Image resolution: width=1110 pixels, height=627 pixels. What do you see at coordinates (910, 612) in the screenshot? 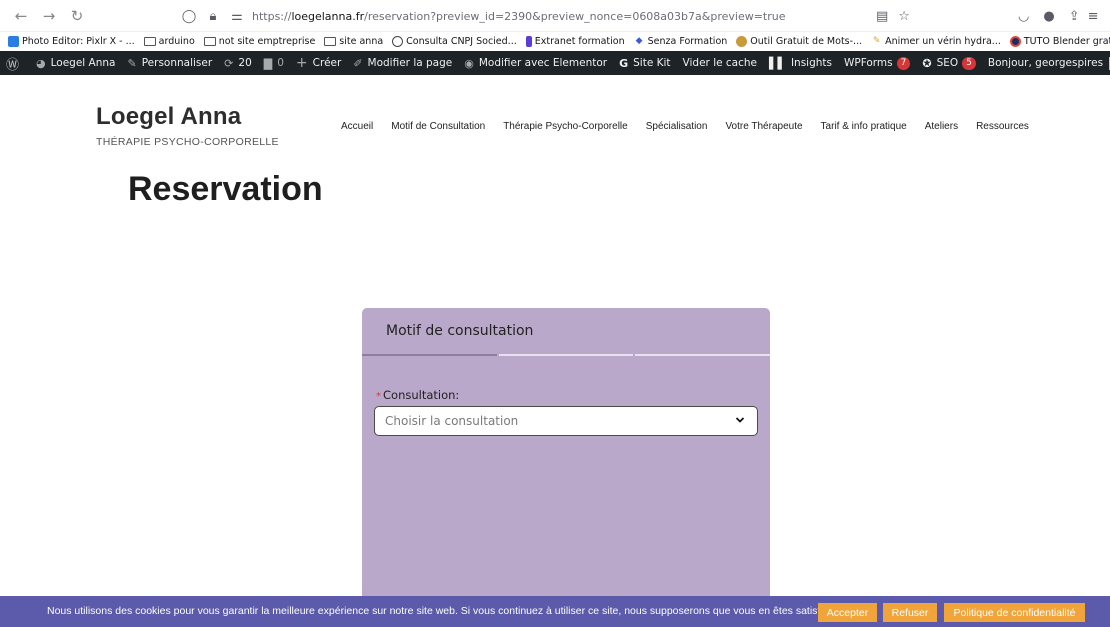
I see `refuse-button: Refuser` at bounding box center [910, 612].